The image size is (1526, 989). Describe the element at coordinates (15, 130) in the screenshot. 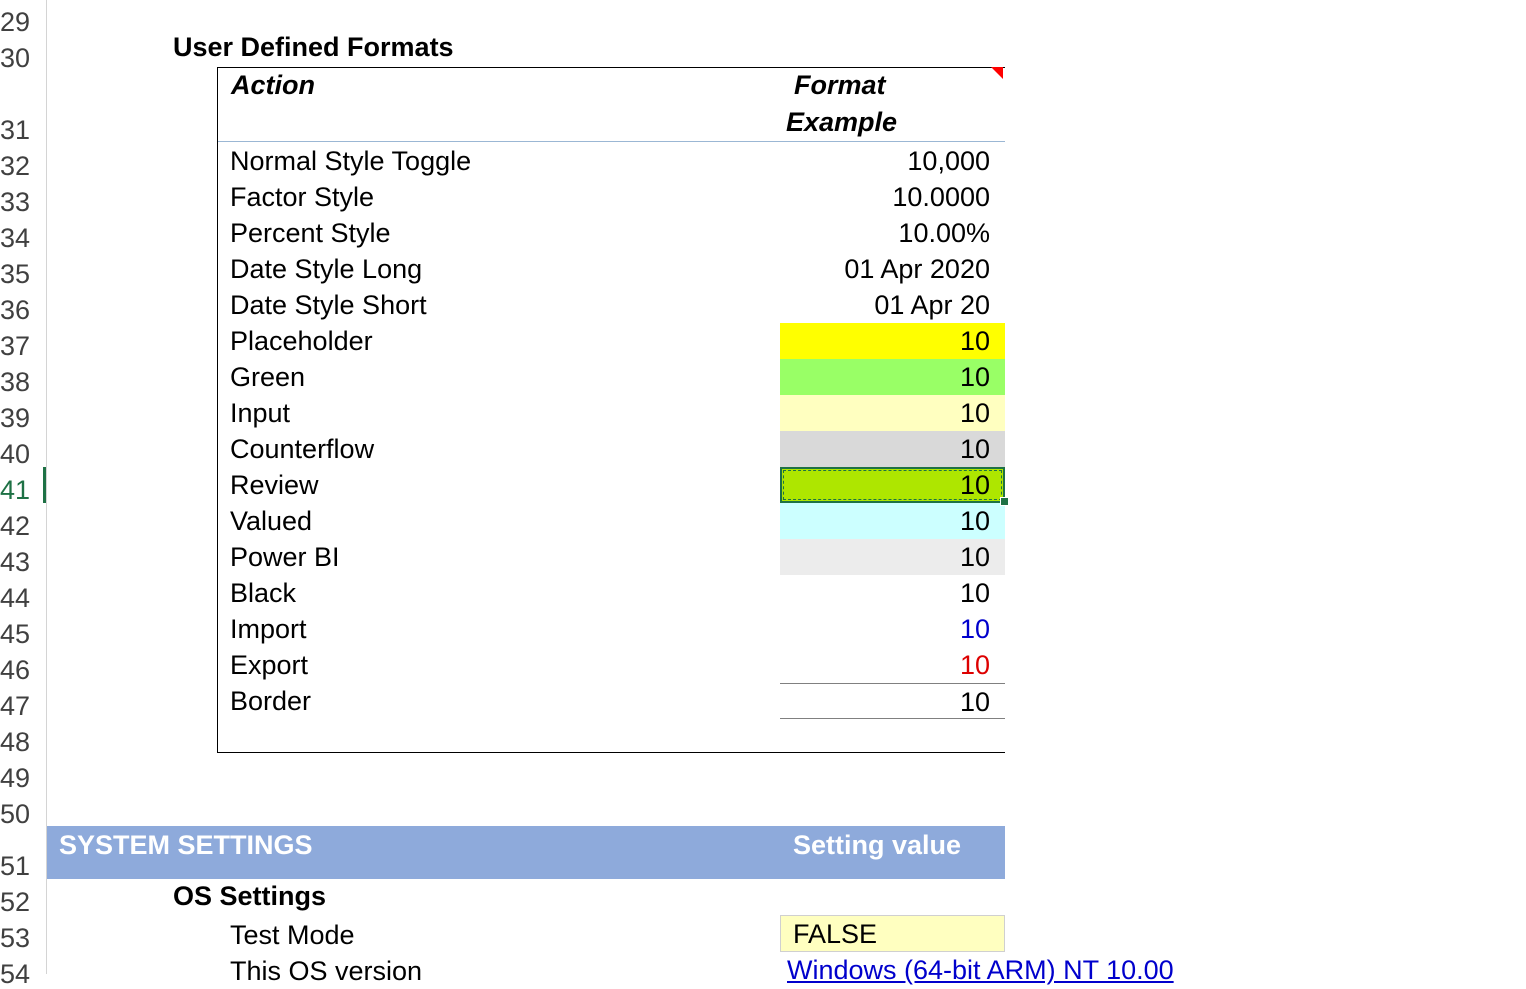

I see `row-number-text: 31` at that location.